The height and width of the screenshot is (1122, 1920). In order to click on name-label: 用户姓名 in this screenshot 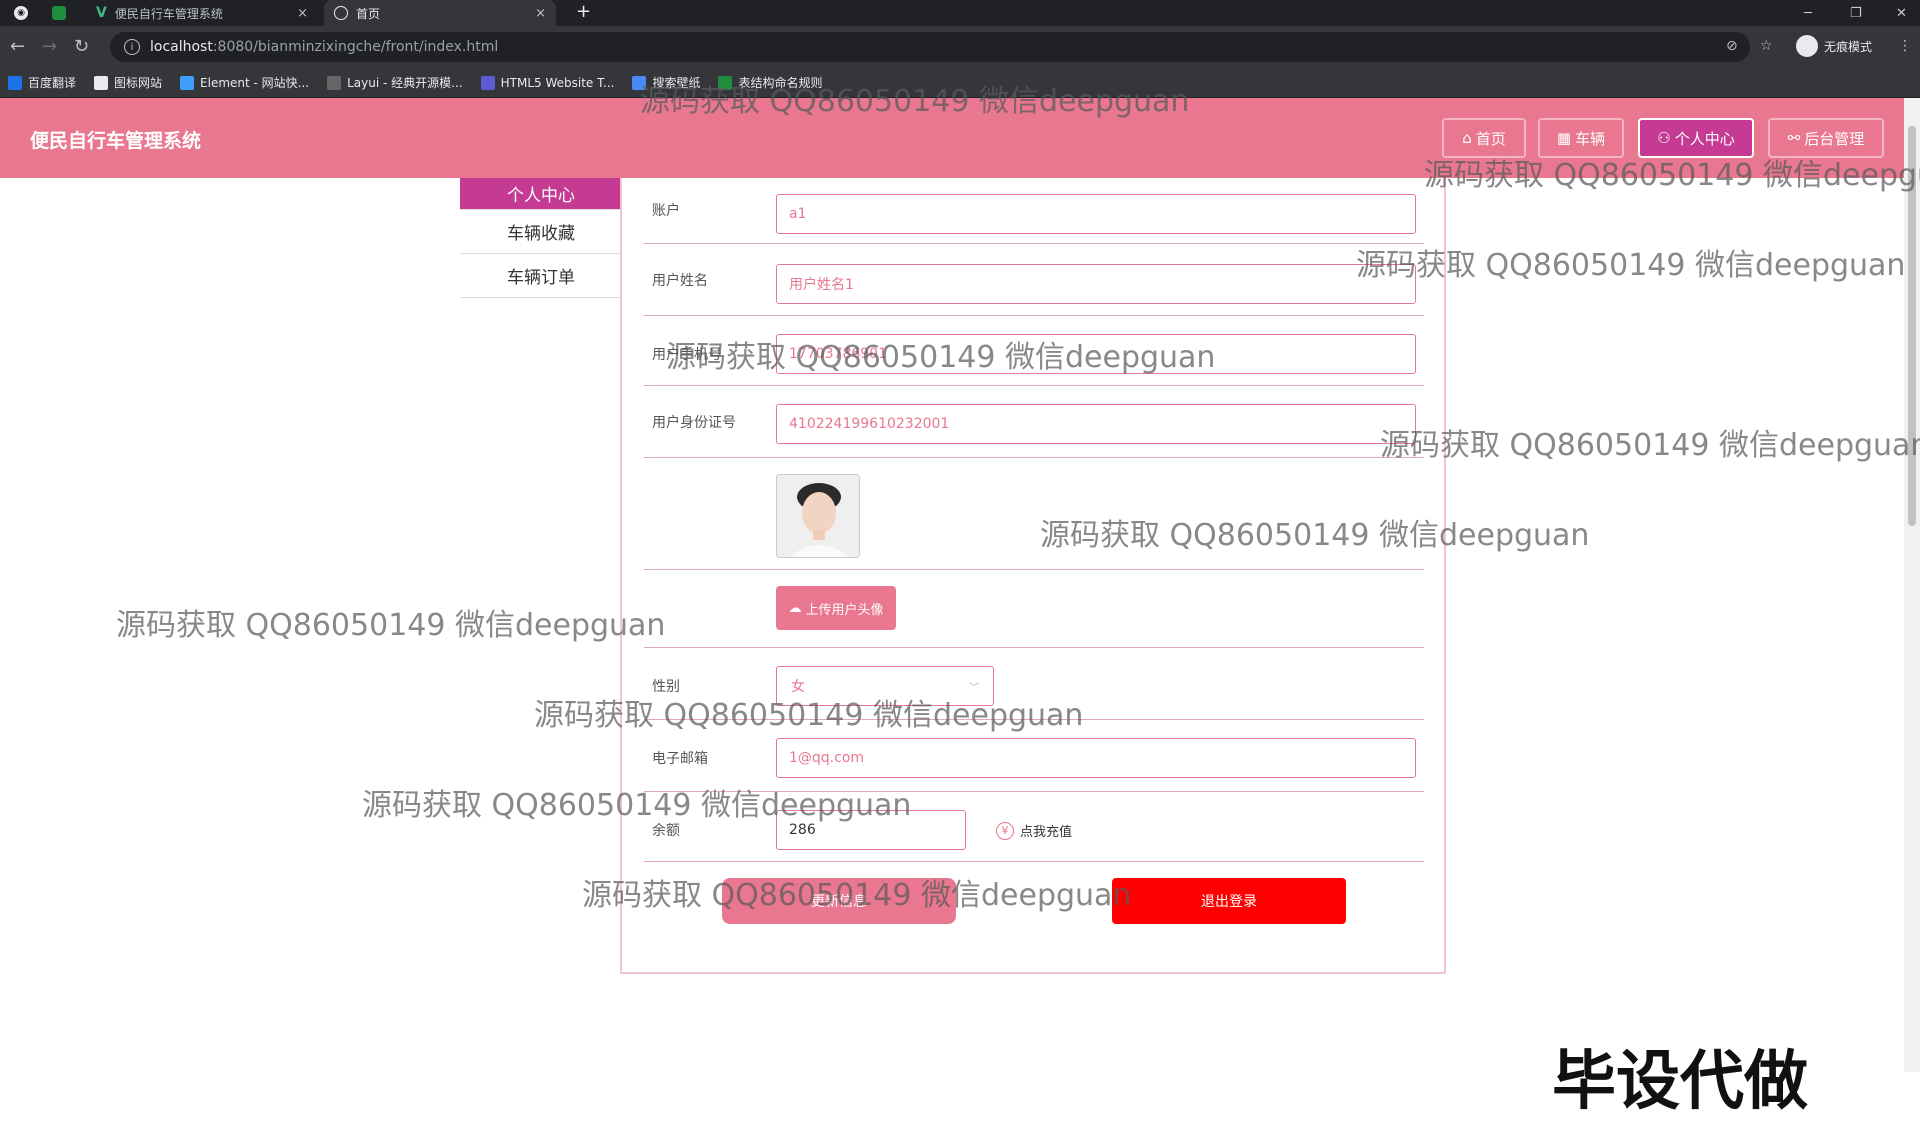, I will do `click(680, 281)`.